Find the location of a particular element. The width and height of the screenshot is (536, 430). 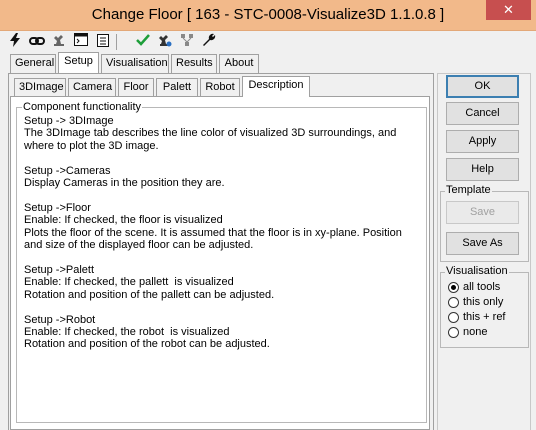

subtab-robot: Robot is located at coordinates (220, 87).